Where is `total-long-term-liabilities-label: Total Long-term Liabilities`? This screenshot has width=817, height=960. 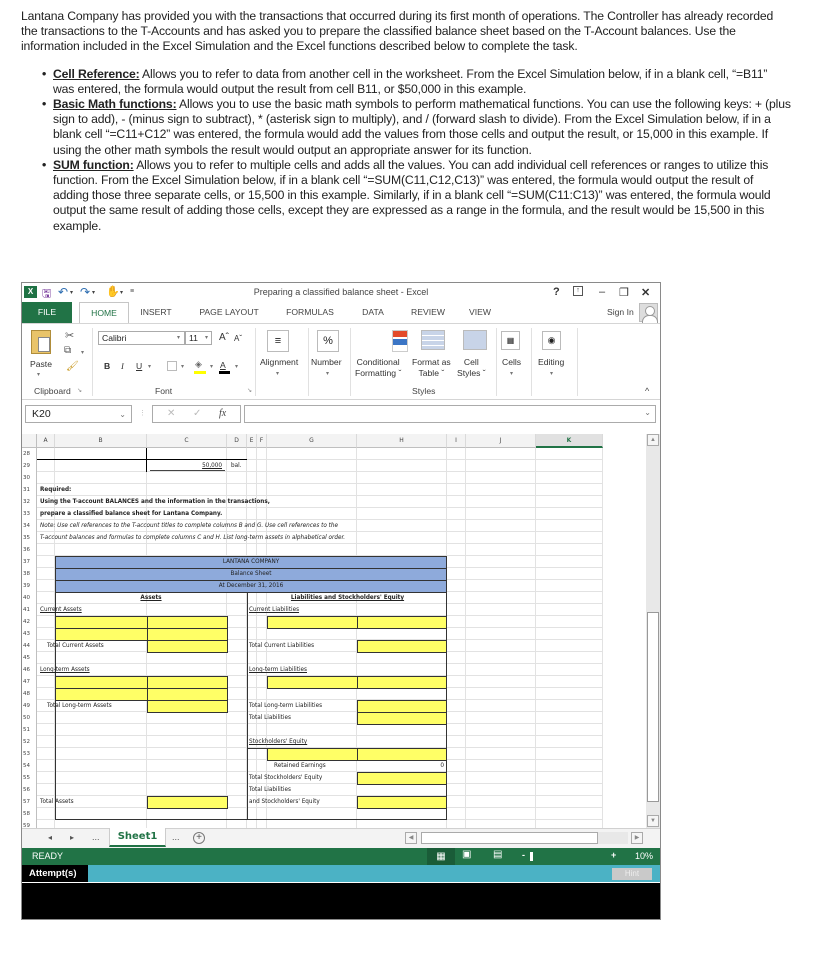
total-long-term-liabilities-label: Total Long-term Liabilities is located at coordinates (285, 706).